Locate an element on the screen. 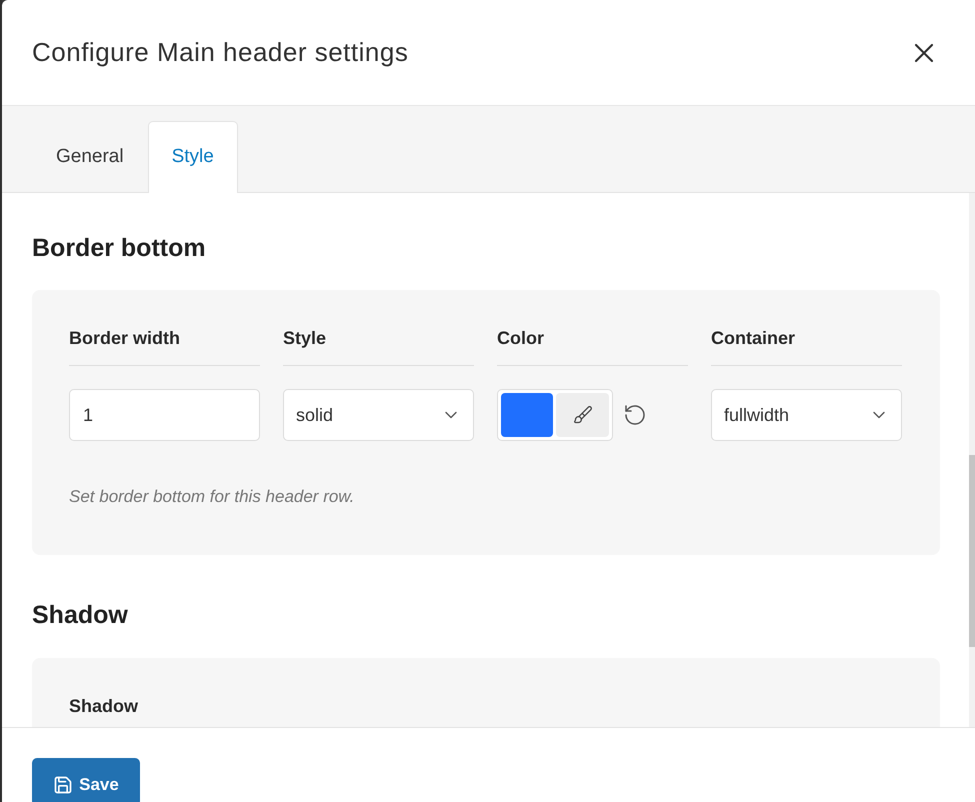 The width and height of the screenshot is (975, 802). save-icon is located at coordinates (63, 785).